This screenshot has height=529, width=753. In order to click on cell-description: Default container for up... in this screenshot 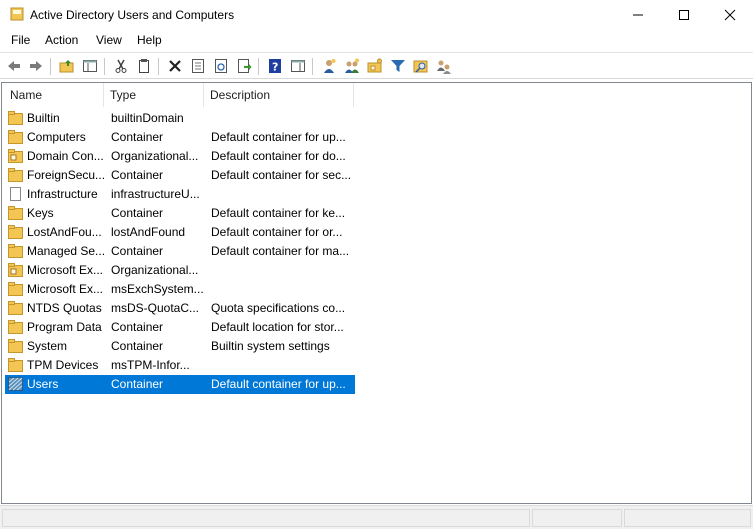, I will do `click(278, 384)`.